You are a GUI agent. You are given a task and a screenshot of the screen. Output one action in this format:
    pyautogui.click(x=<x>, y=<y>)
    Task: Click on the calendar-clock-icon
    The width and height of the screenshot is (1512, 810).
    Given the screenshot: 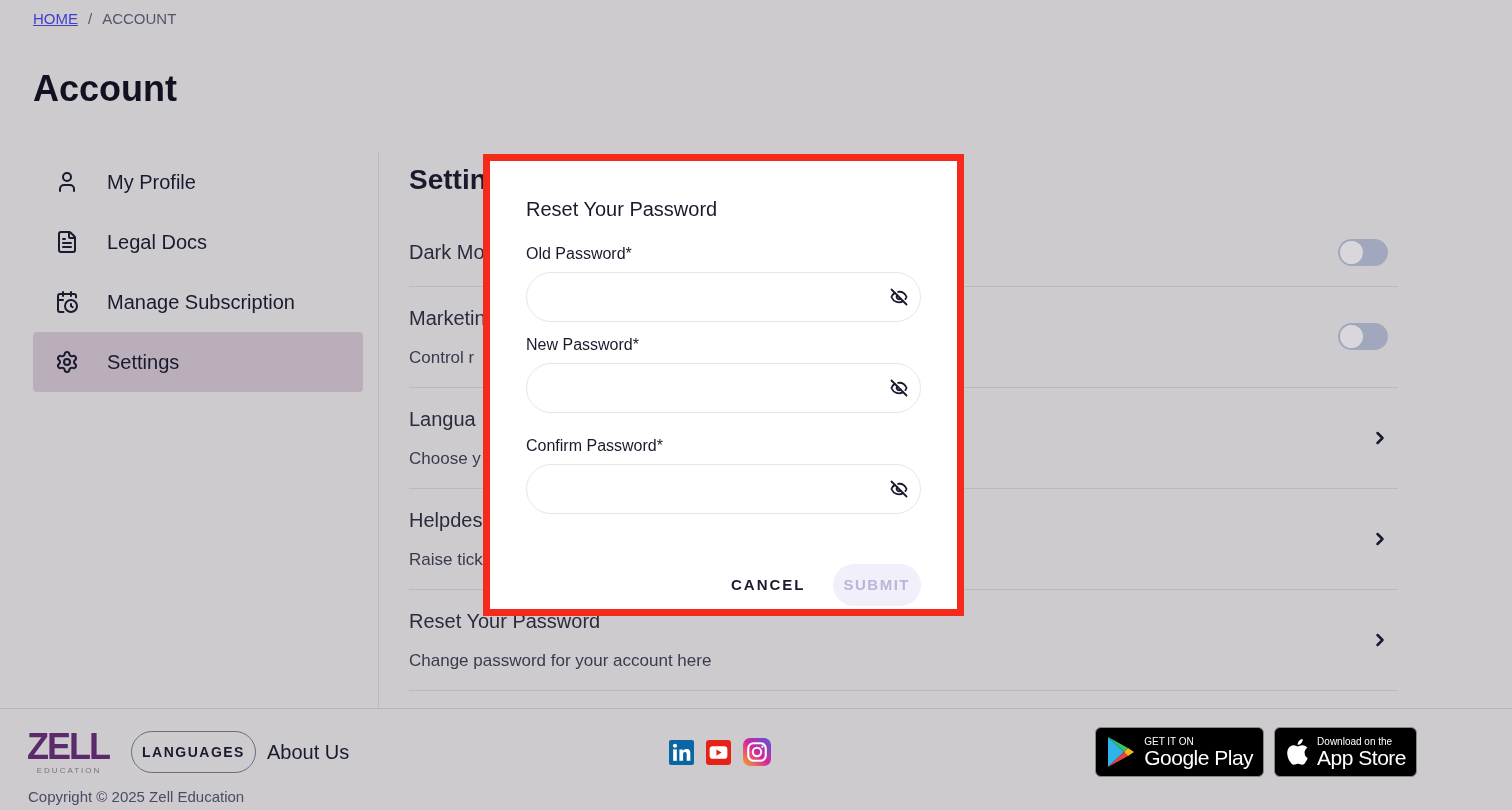 What is the action you would take?
    pyautogui.click(x=67, y=301)
    